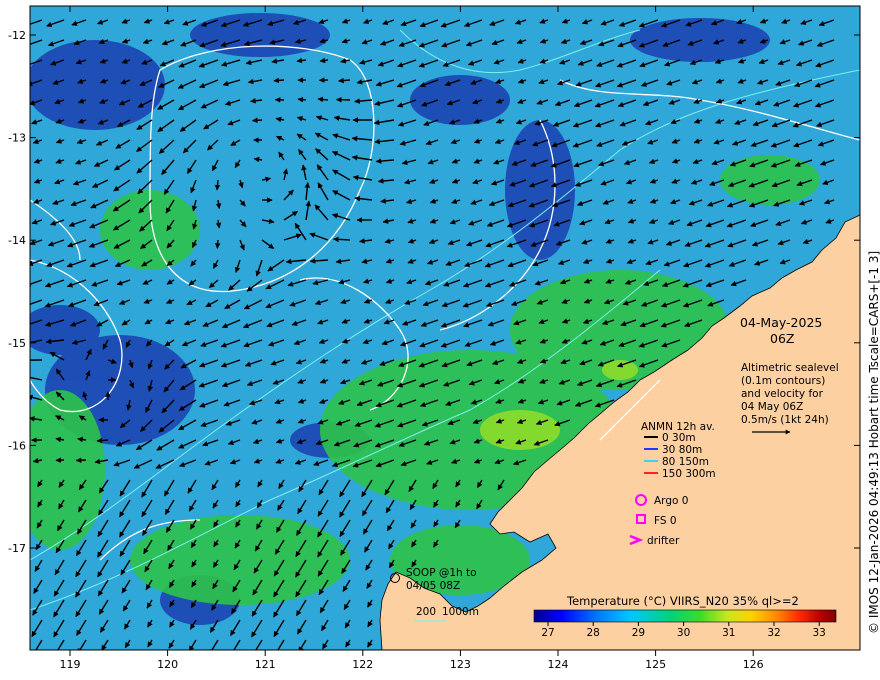 This screenshot has height=680, width=880. I want to click on y-tick-label: -17, so click(17, 548).